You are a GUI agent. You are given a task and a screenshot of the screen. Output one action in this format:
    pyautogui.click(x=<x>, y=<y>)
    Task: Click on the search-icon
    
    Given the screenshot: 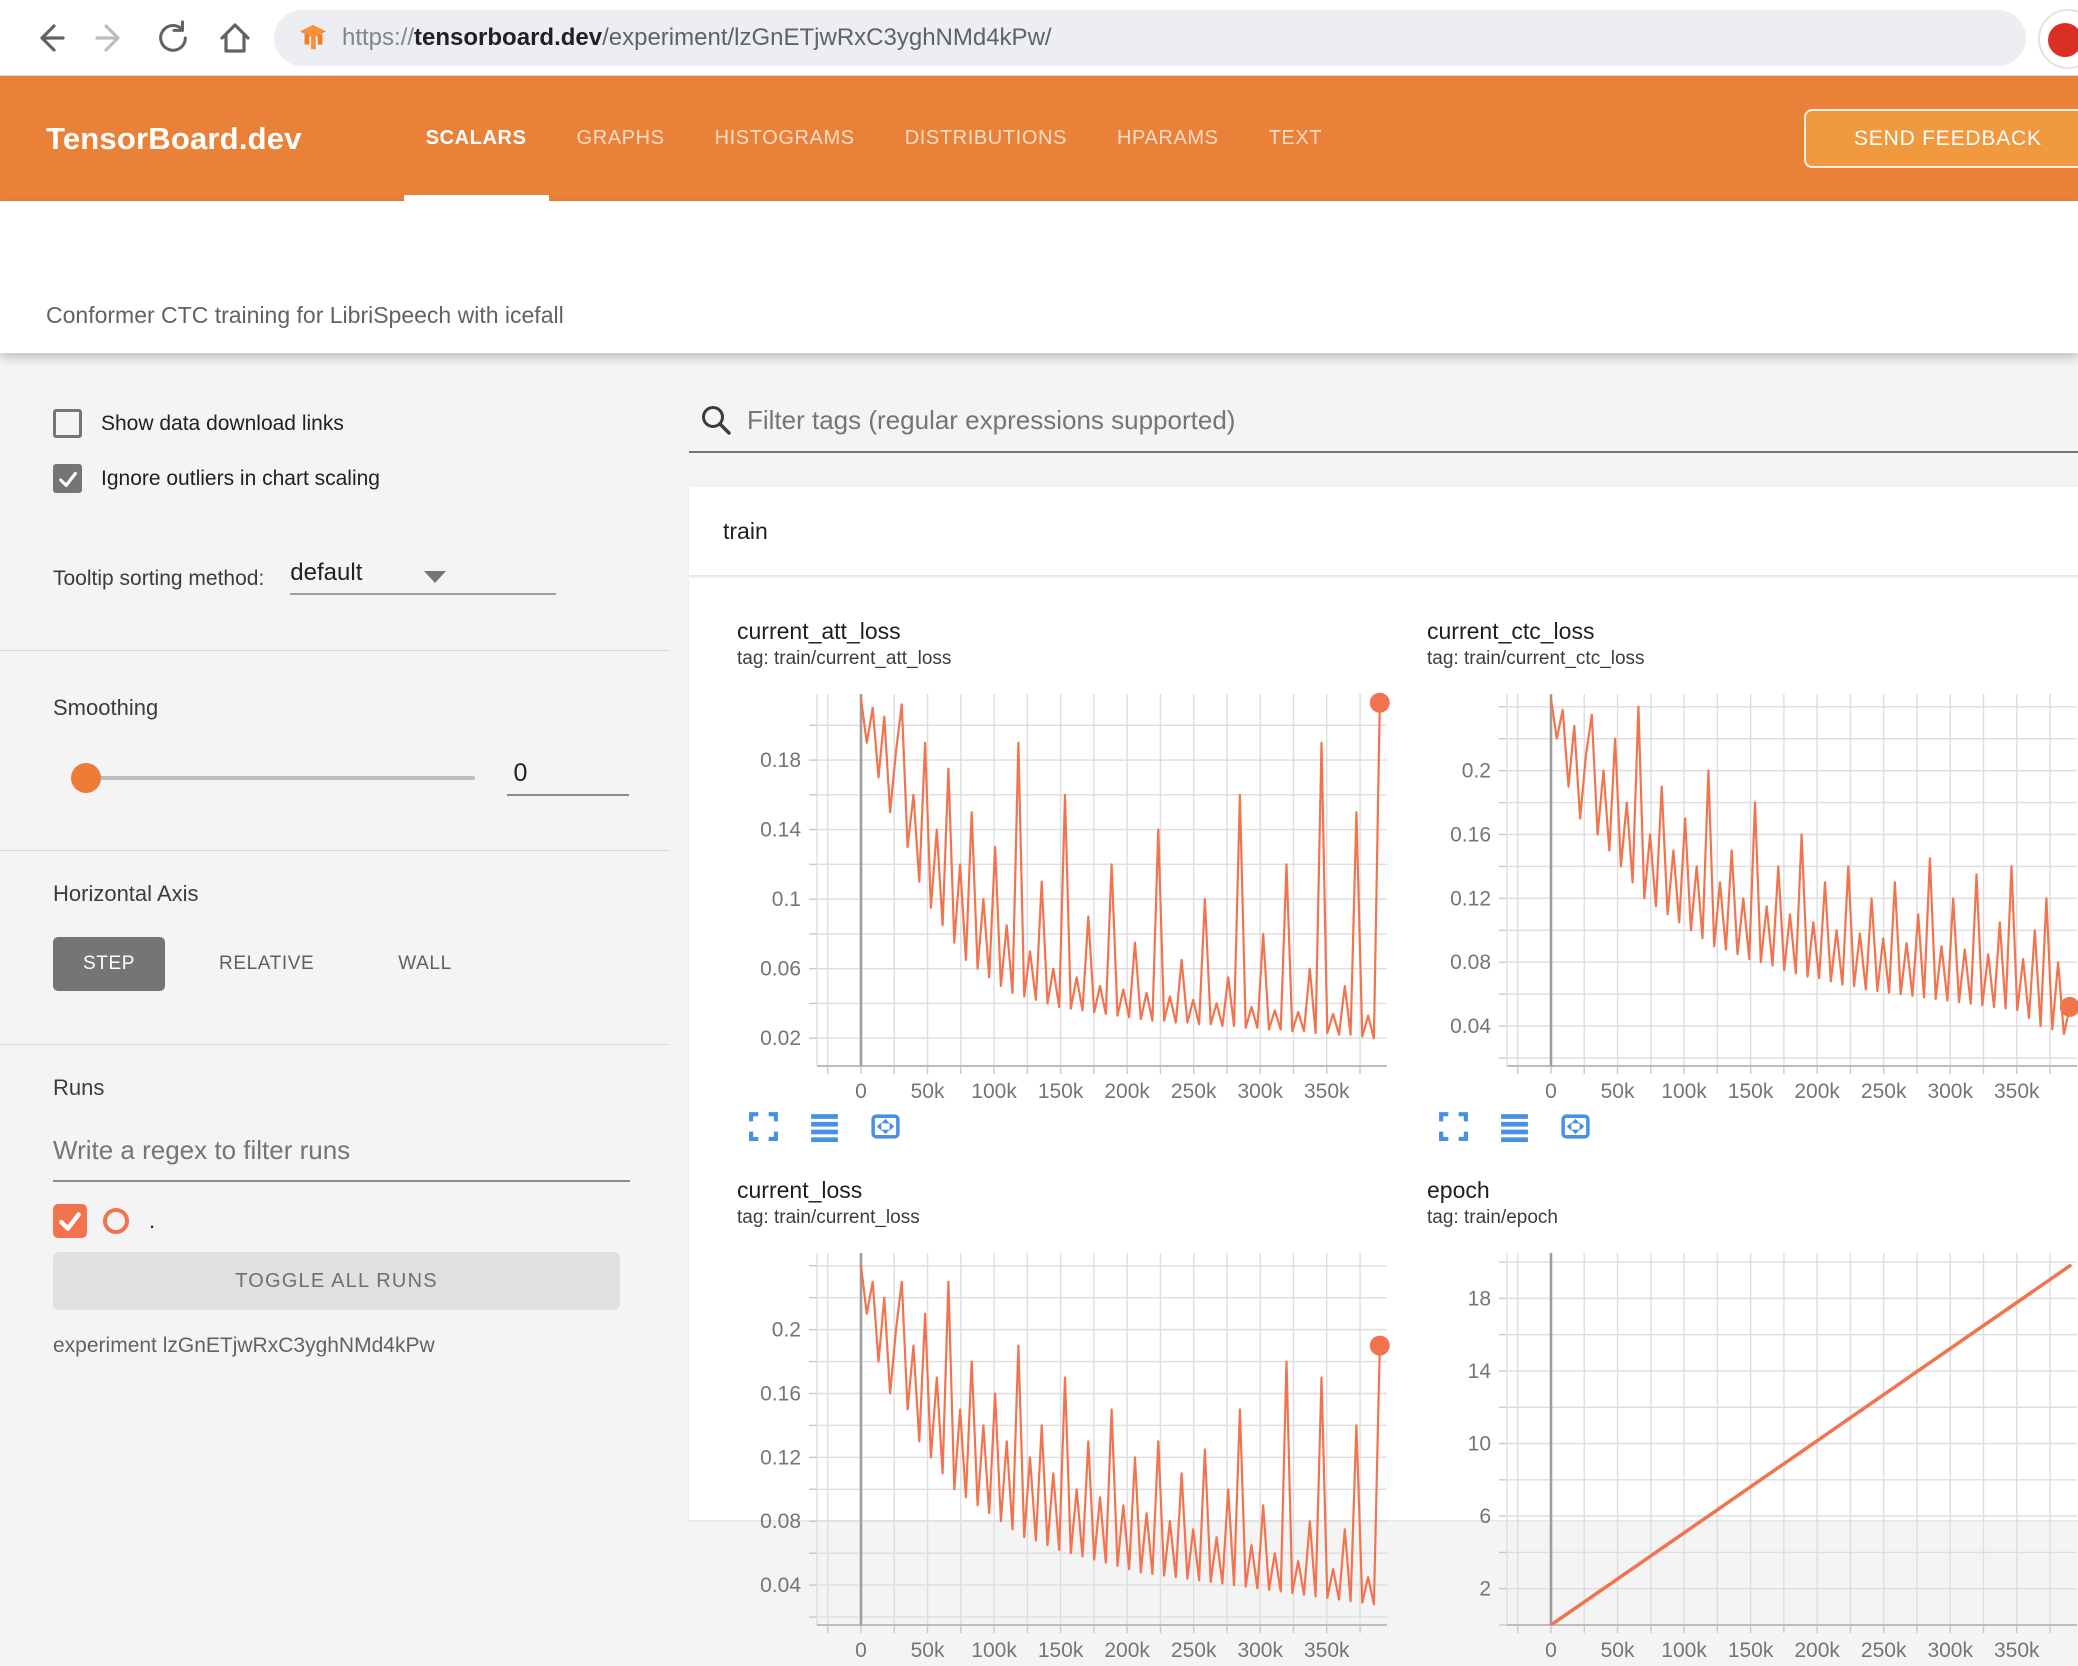 What is the action you would take?
    pyautogui.click(x=716, y=420)
    